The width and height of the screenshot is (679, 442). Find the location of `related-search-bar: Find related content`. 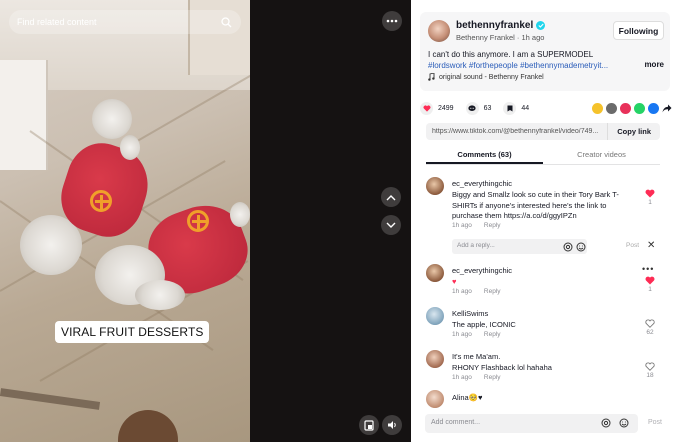

related-search-bar: Find related content is located at coordinates (125, 22).